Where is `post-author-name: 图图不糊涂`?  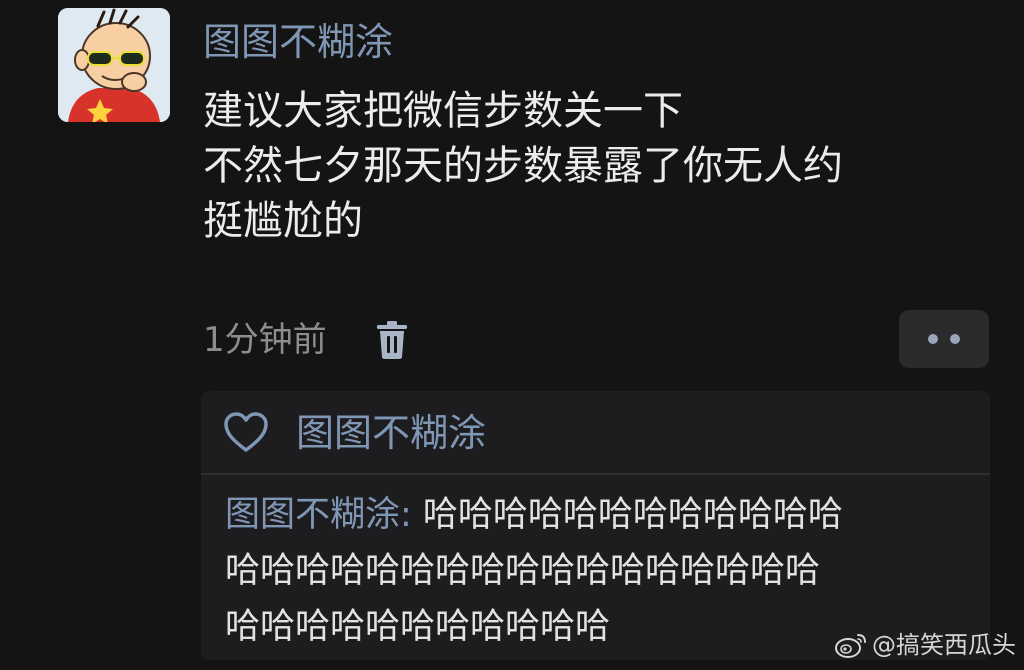
post-author-name: 图图不糊涂 is located at coordinates (298, 42).